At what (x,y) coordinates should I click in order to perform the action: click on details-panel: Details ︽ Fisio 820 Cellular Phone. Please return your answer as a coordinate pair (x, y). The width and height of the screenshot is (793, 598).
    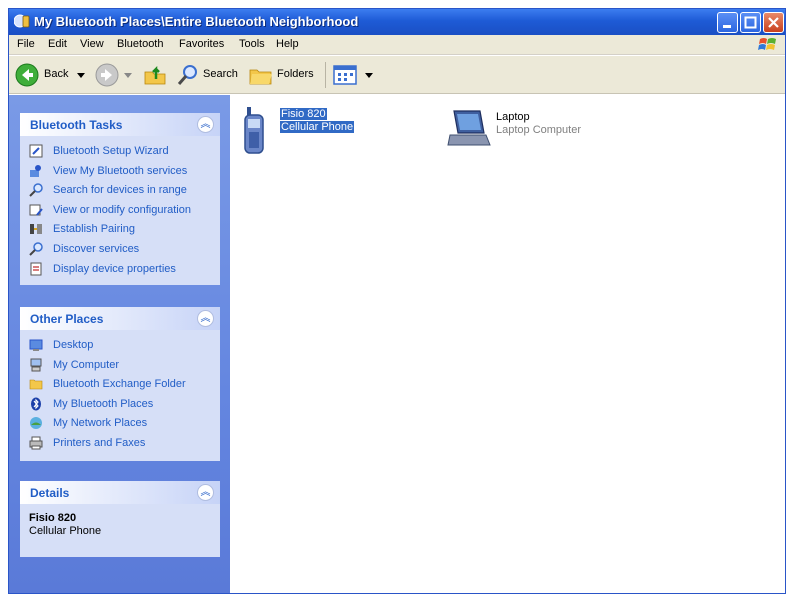
    Looking at the image, I should click on (120, 519).